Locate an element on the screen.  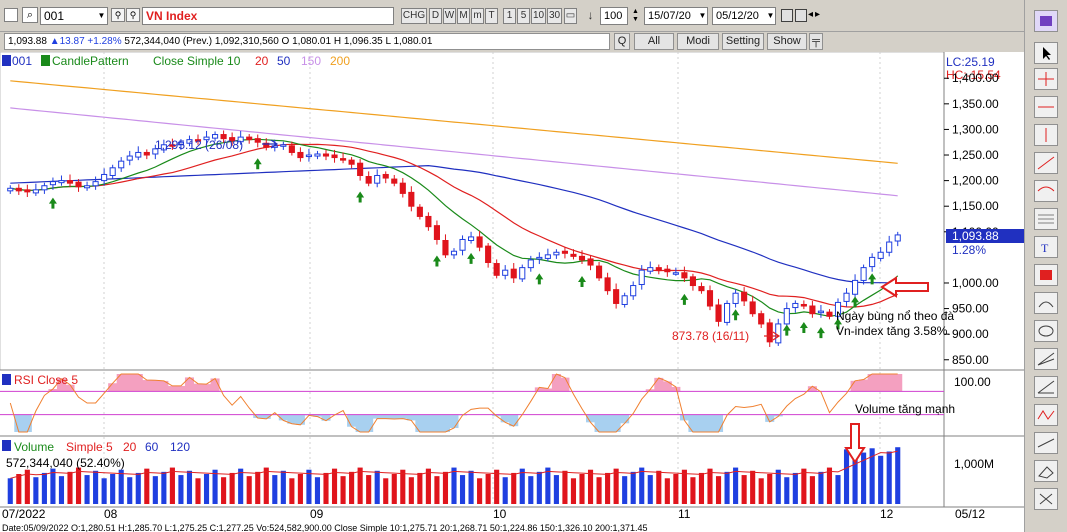
ellipse-tool-icon is located at coordinates (1046, 331).